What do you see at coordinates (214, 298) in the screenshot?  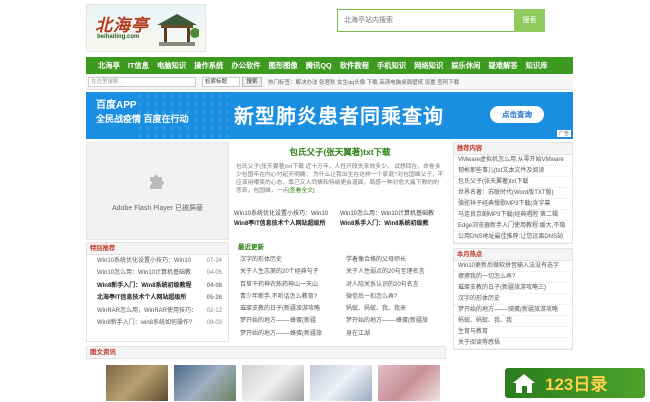 I see `special-item-date: 05-26` at bounding box center [214, 298].